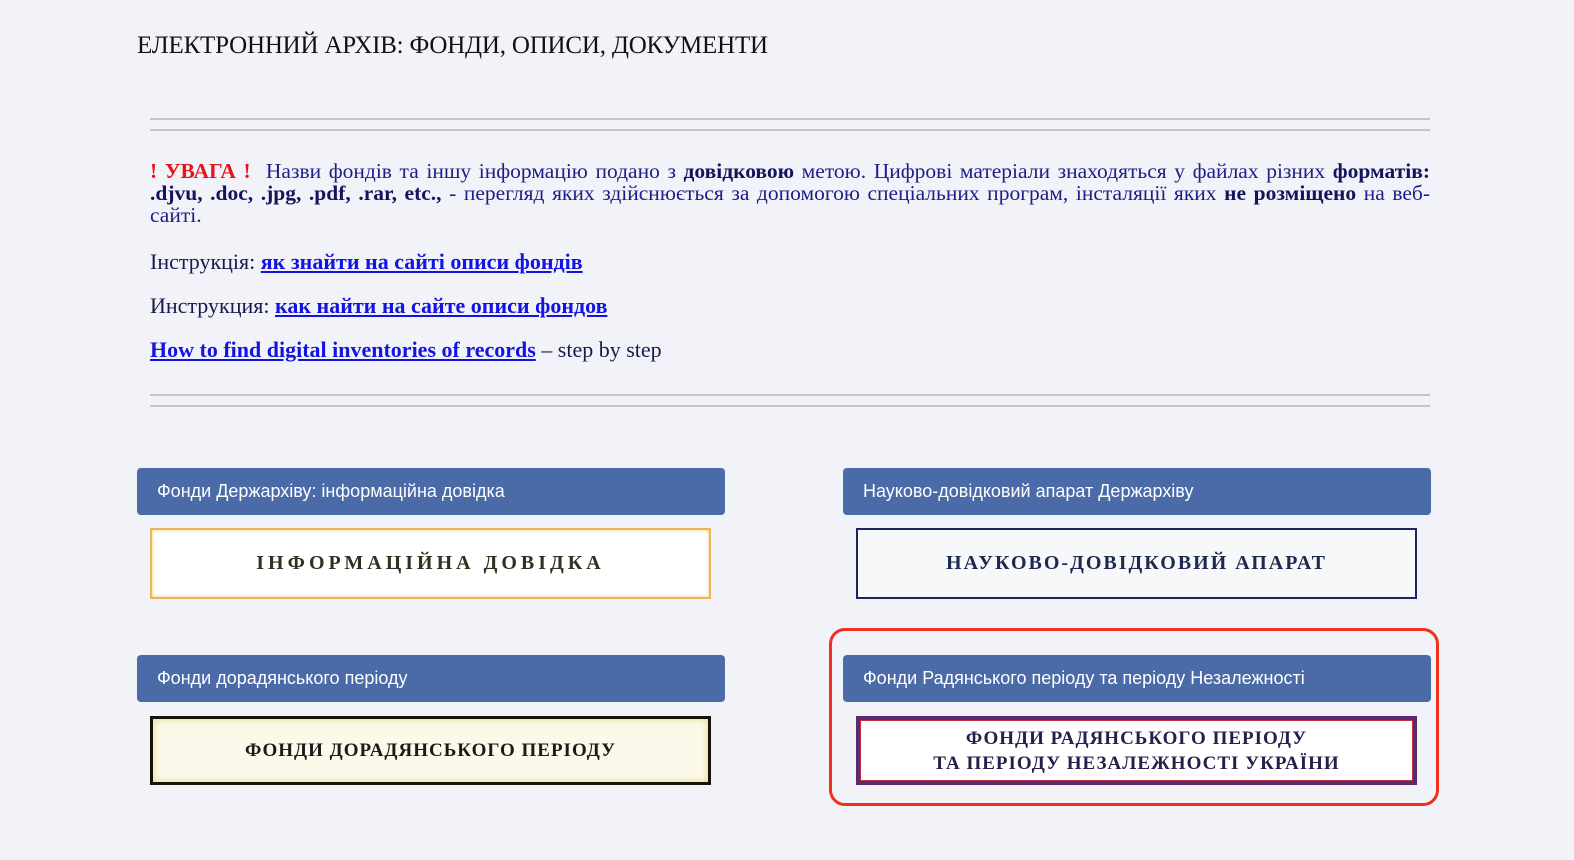 The height and width of the screenshot is (860, 1574). I want to click on instruction-link-ua: як знайти на сайті описи фондів, so click(422, 261).